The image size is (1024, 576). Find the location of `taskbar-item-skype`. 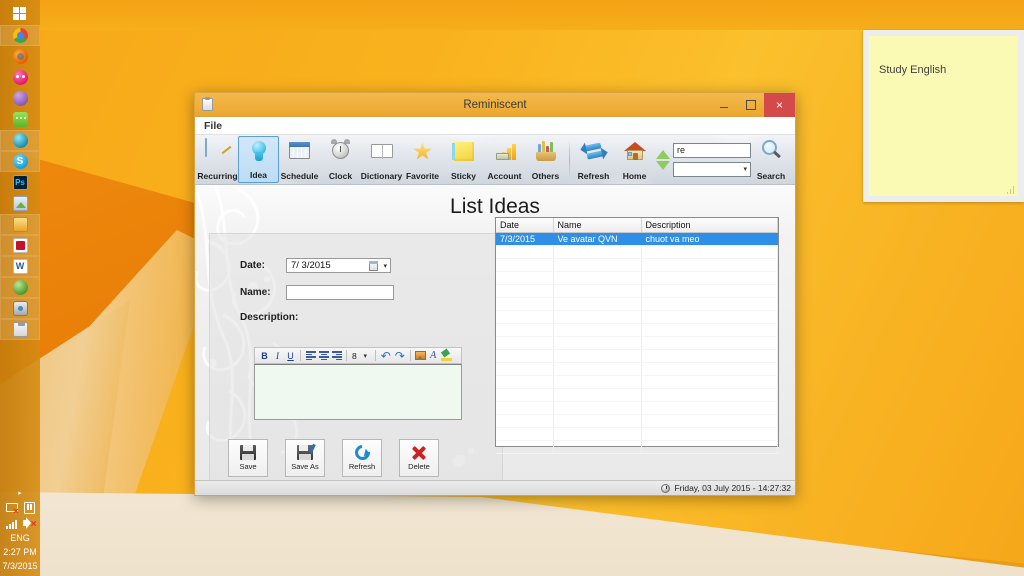

taskbar-item-skype is located at coordinates (20, 161).